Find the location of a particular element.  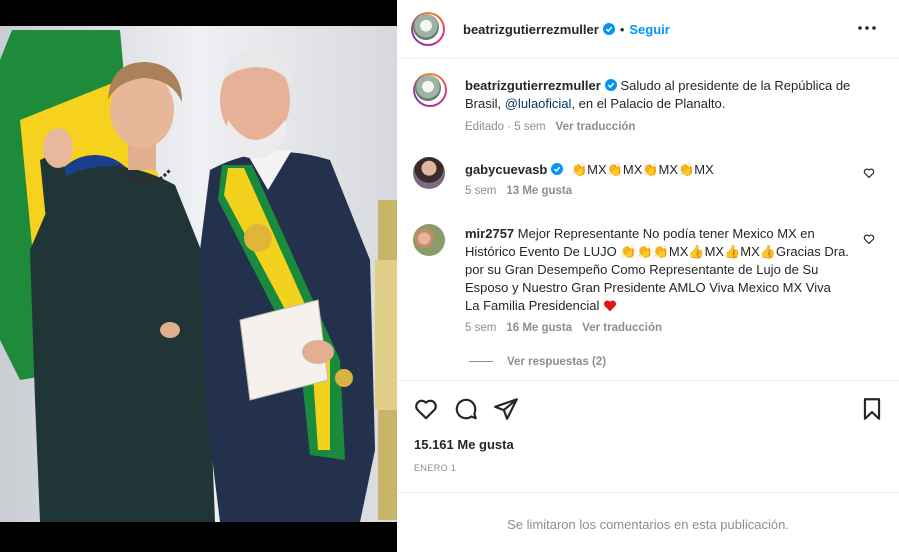

comment-username: mir2757 is located at coordinates (489, 233).